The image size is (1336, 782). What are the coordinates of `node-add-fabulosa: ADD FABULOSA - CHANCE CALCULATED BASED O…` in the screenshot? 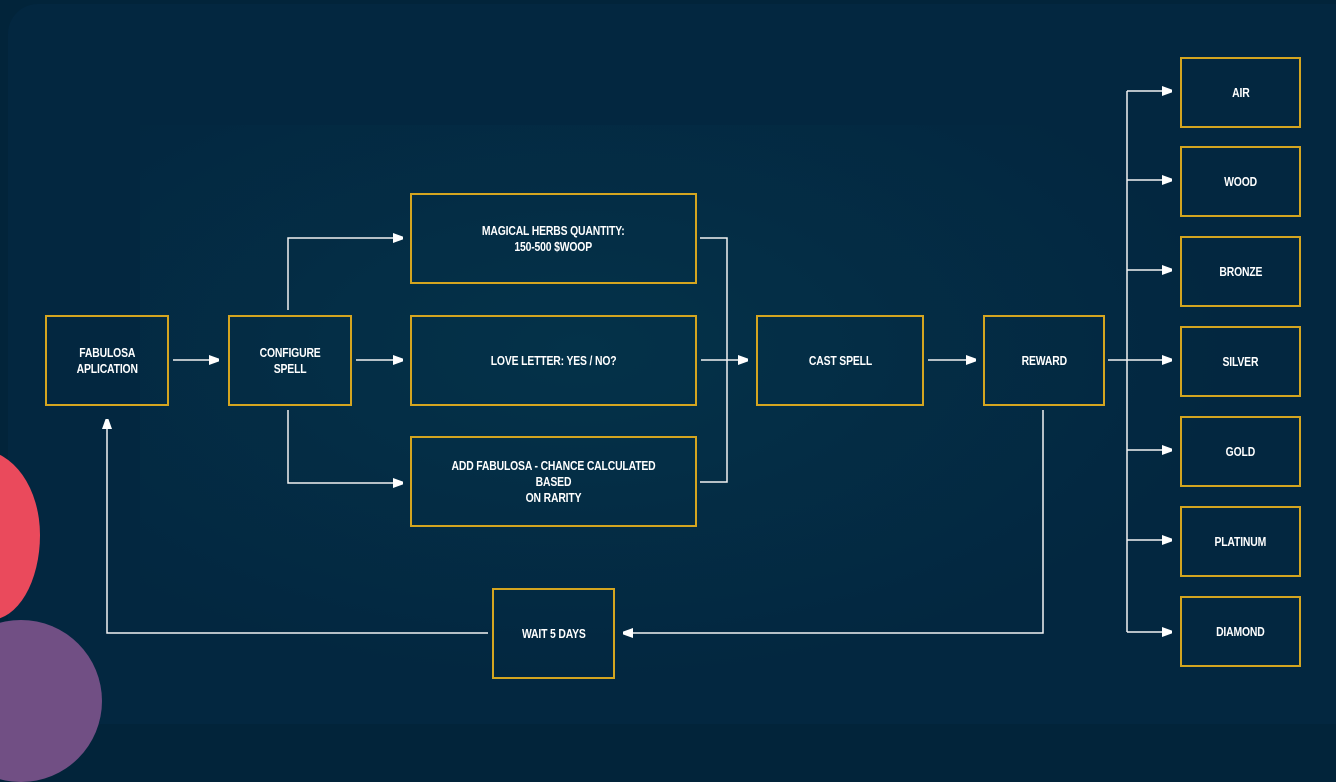 It's located at (553, 481).